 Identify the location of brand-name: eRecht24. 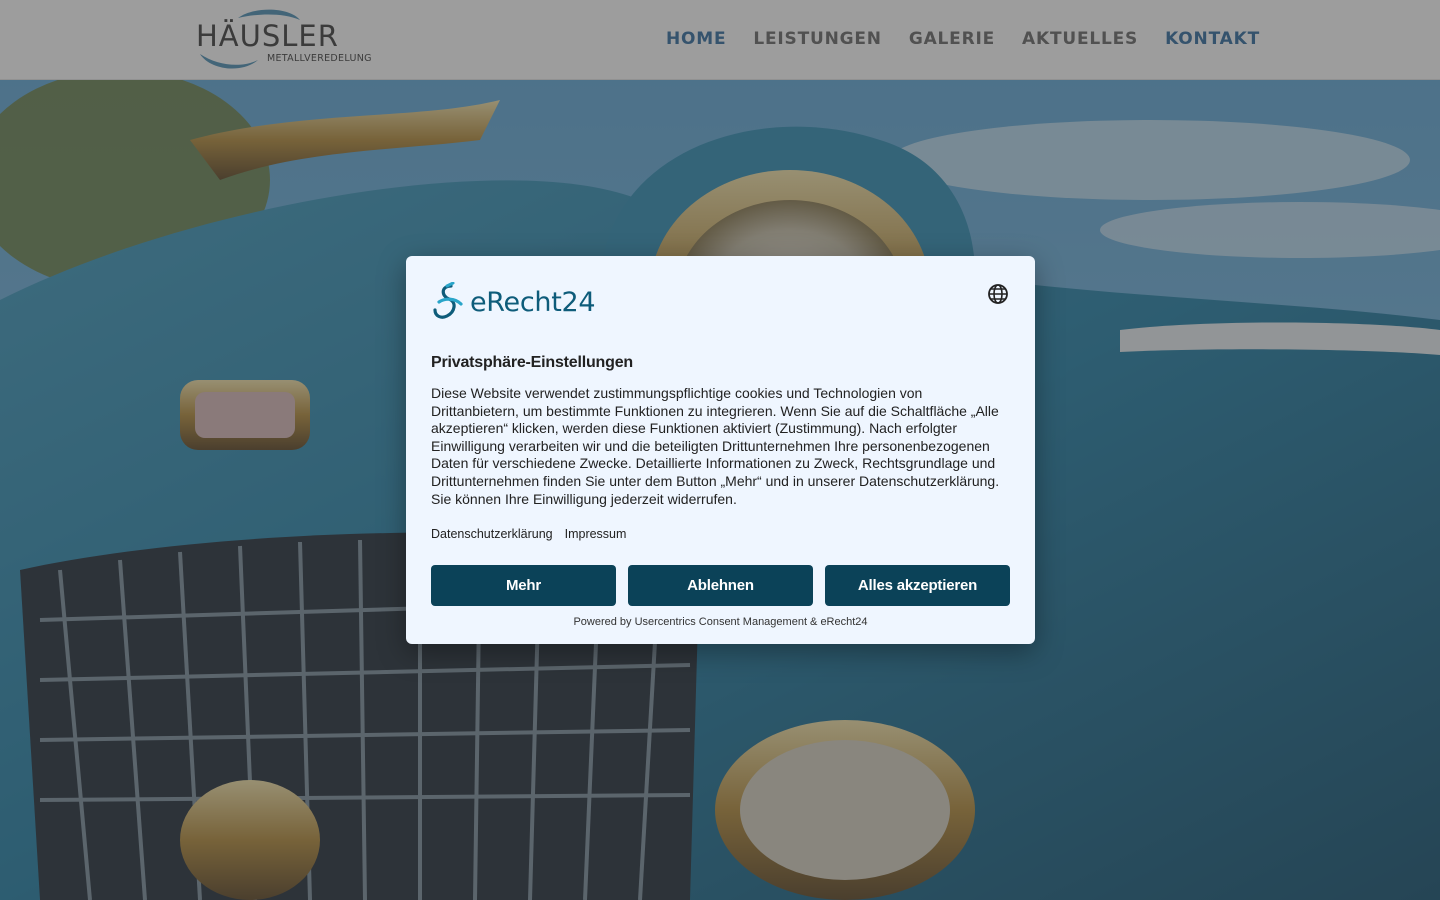
(533, 302).